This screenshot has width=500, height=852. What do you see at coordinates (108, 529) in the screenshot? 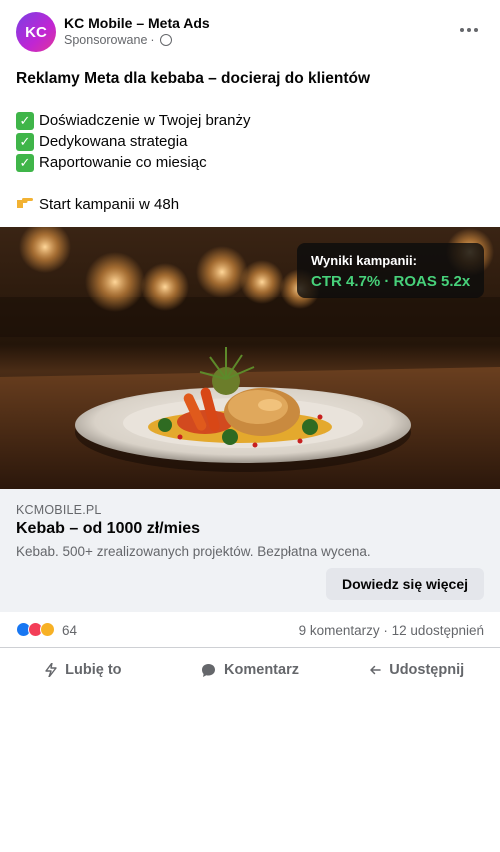
I see `link-title: Kebab – od 1000 zł/mies` at bounding box center [108, 529].